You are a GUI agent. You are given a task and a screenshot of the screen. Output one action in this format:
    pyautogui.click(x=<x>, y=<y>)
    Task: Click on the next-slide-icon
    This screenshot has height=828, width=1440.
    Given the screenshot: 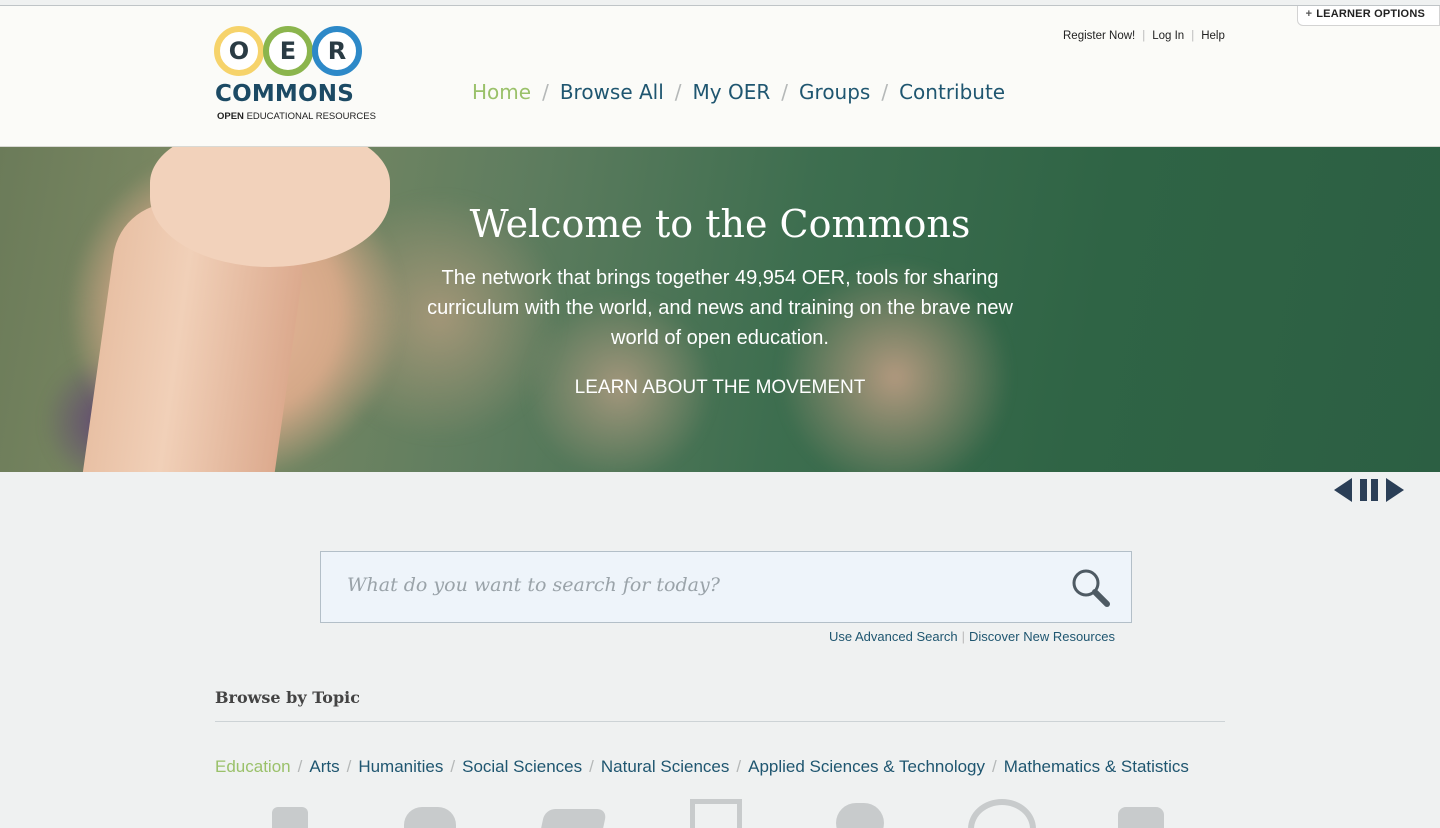 What is the action you would take?
    pyautogui.click(x=1395, y=490)
    